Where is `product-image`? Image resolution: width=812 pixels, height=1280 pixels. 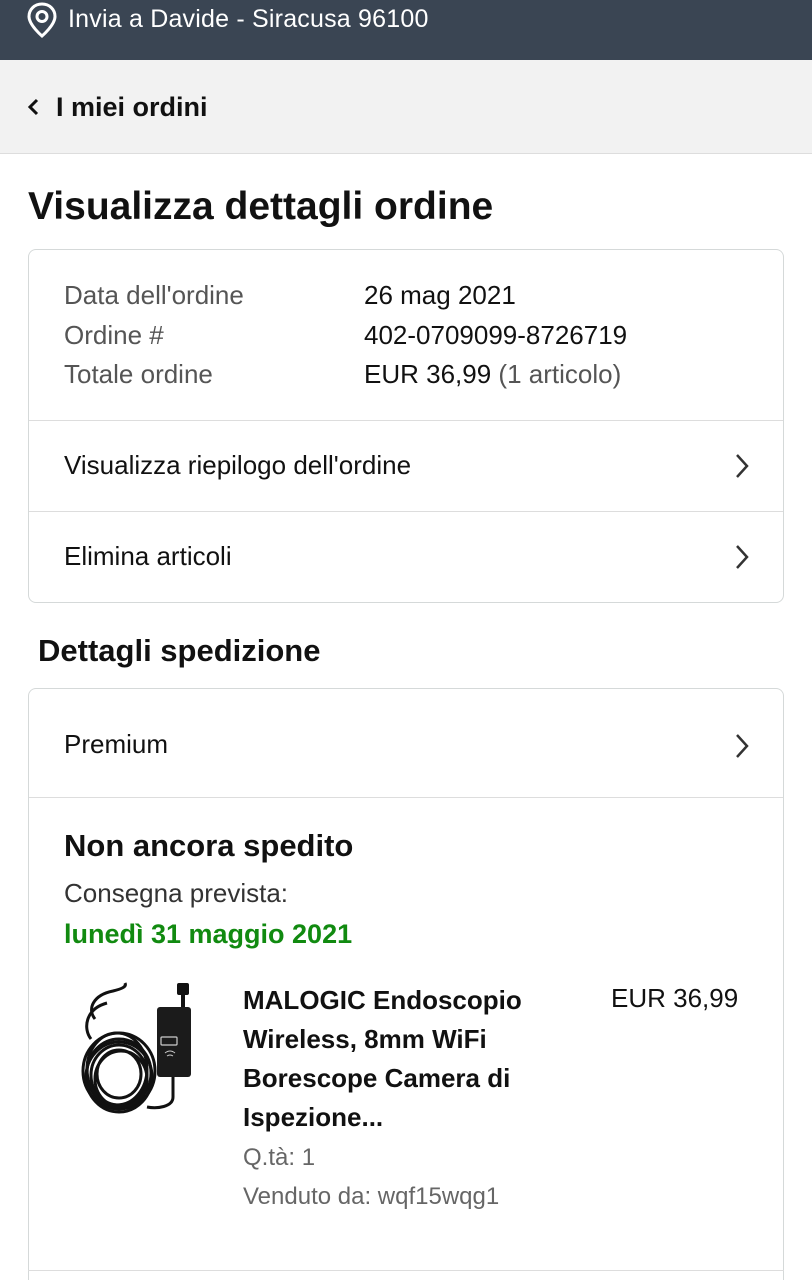
product-image is located at coordinates (137, 1054).